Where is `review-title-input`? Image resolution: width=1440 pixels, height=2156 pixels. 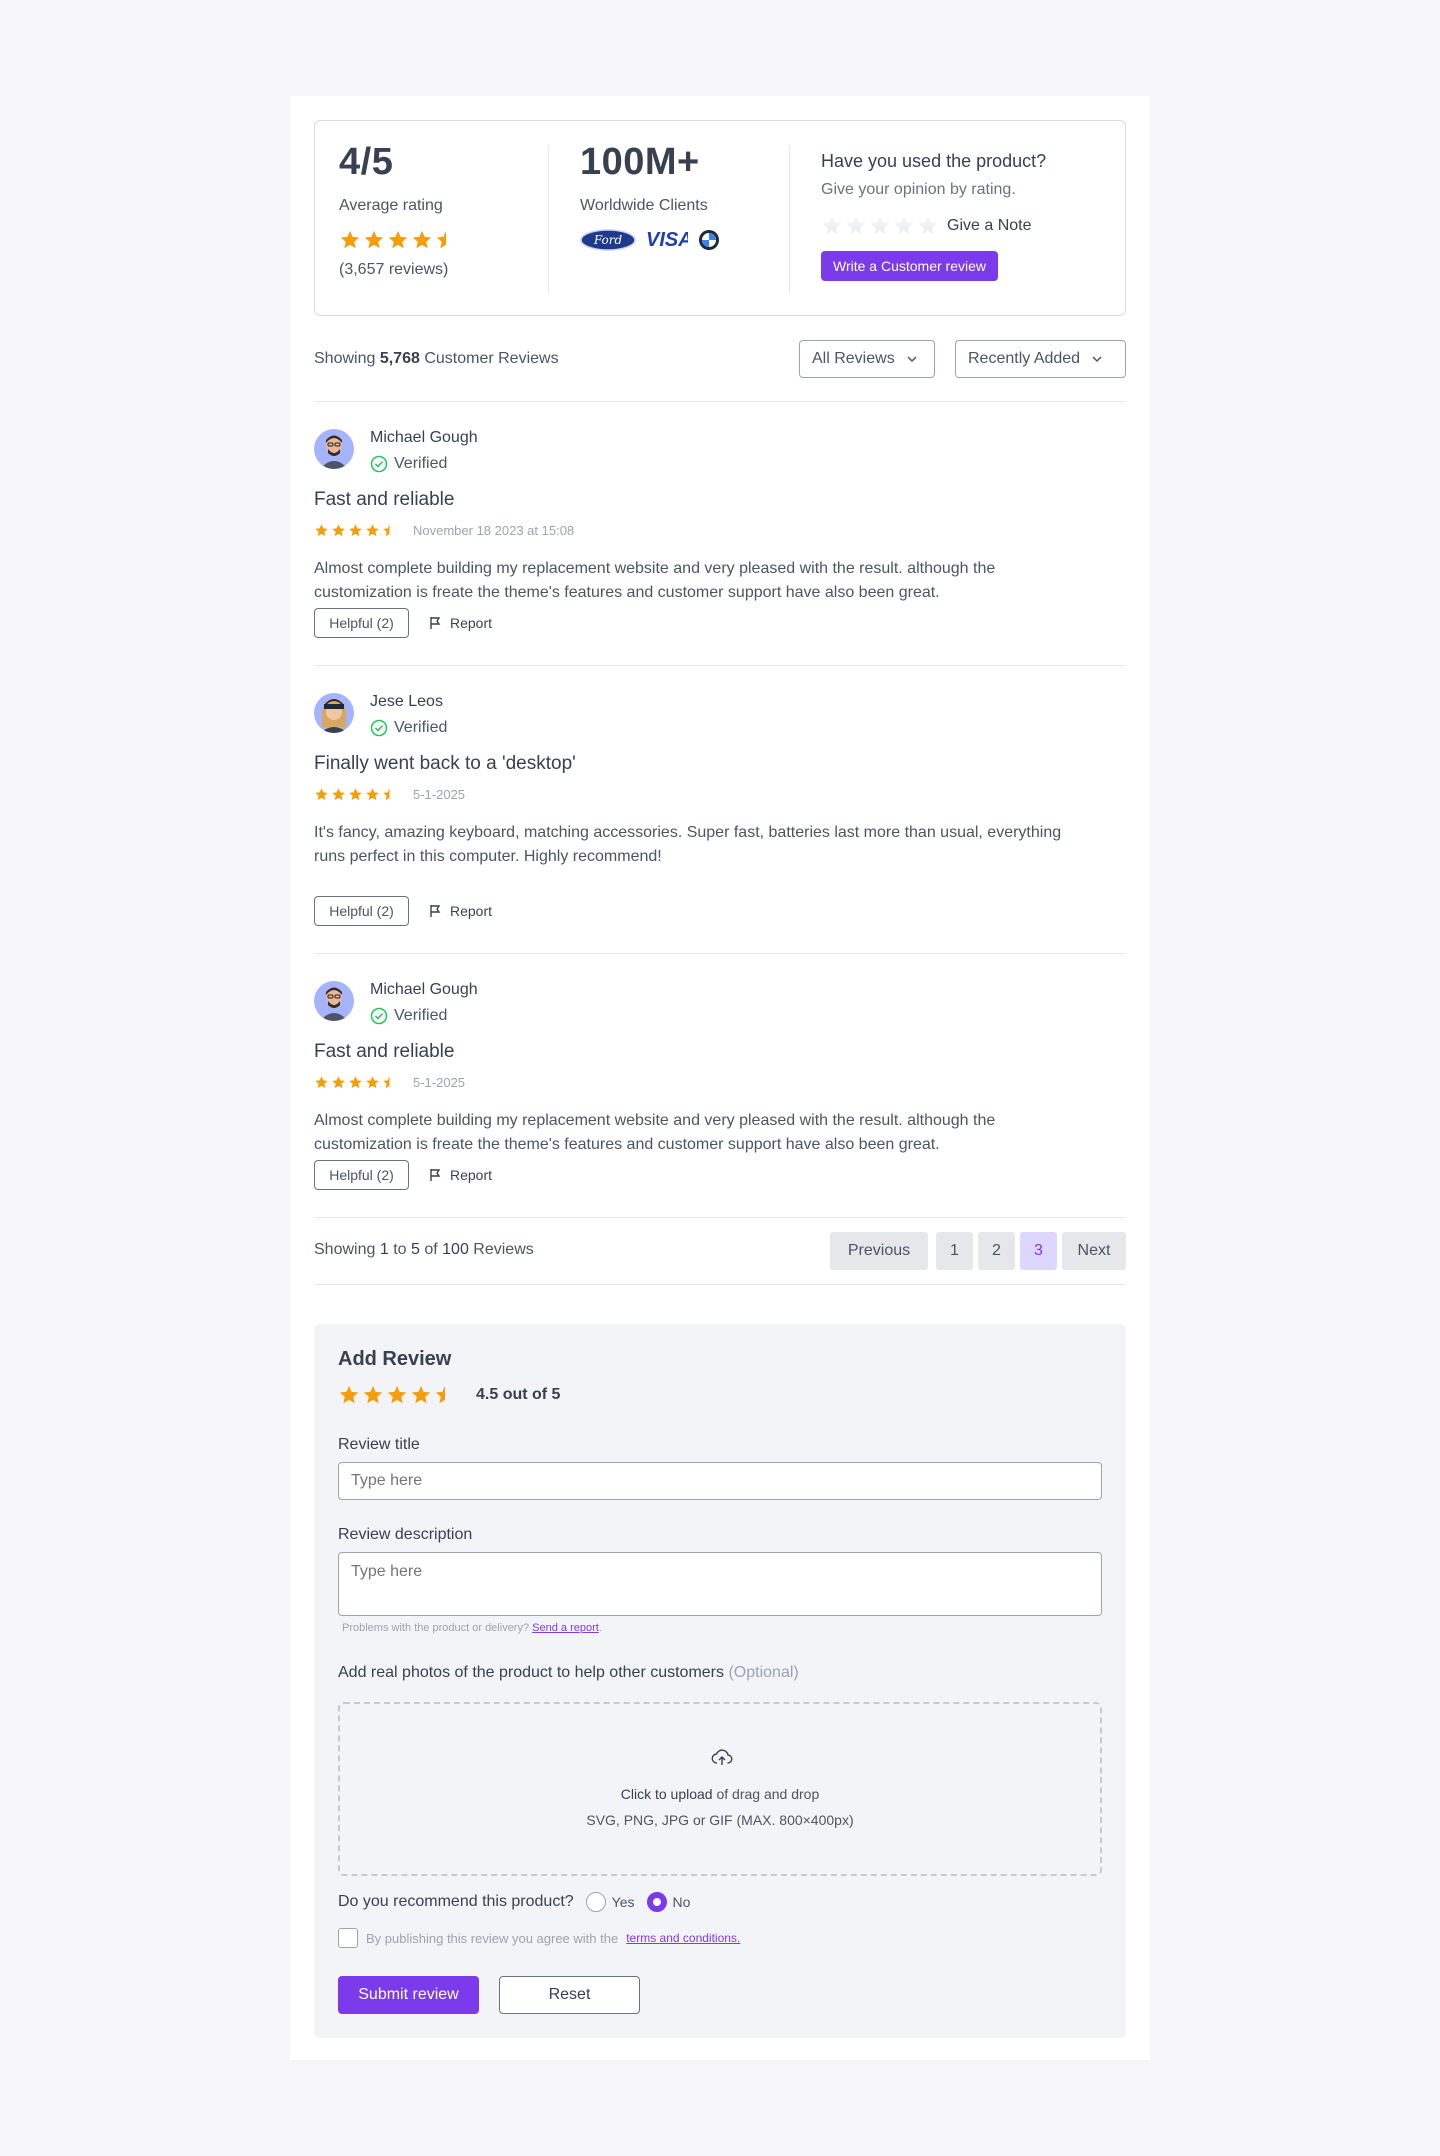 review-title-input is located at coordinates (720, 1481).